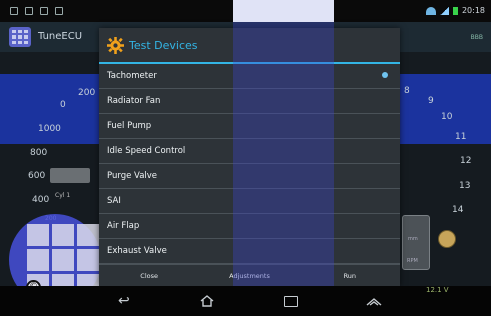 This screenshot has width=491, height=316. I want to click on notification-icons, so click(36, 11).